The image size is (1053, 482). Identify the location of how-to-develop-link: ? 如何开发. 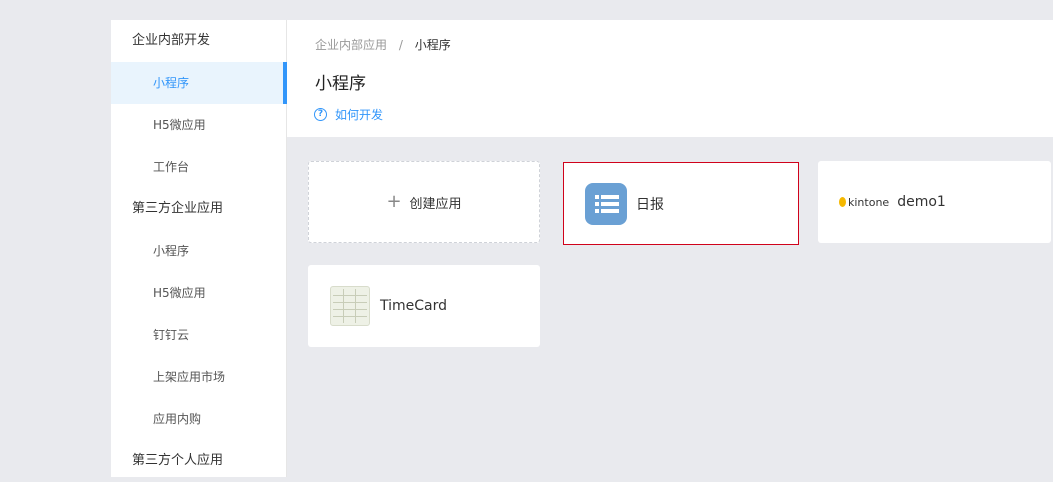
(348, 114).